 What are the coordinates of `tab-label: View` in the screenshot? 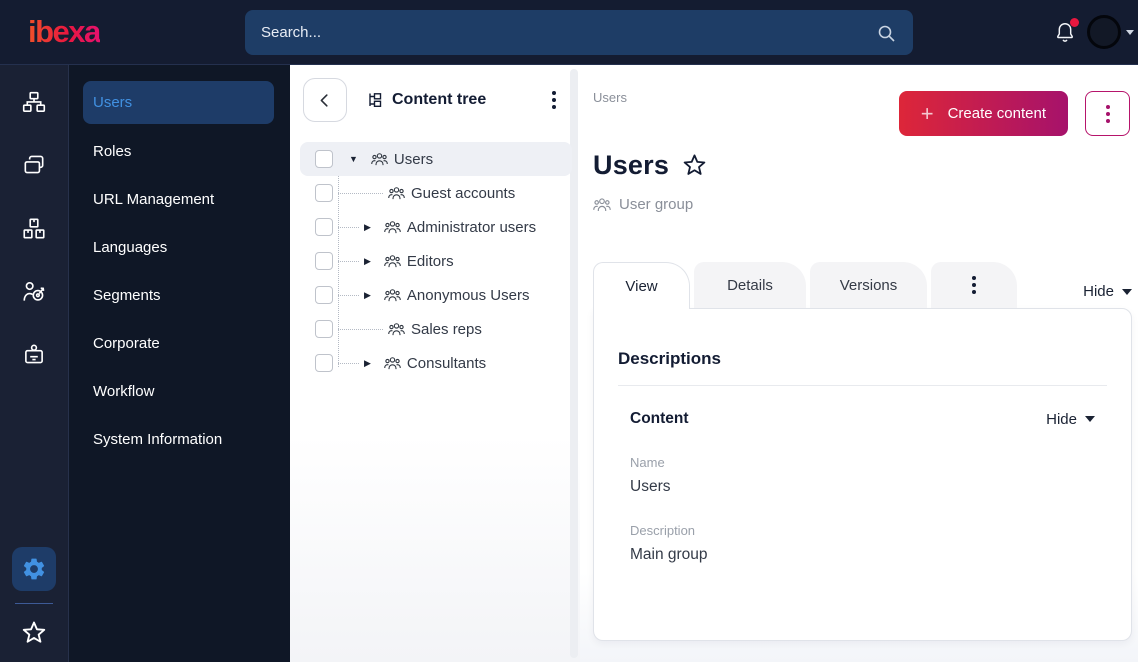 It's located at (641, 286).